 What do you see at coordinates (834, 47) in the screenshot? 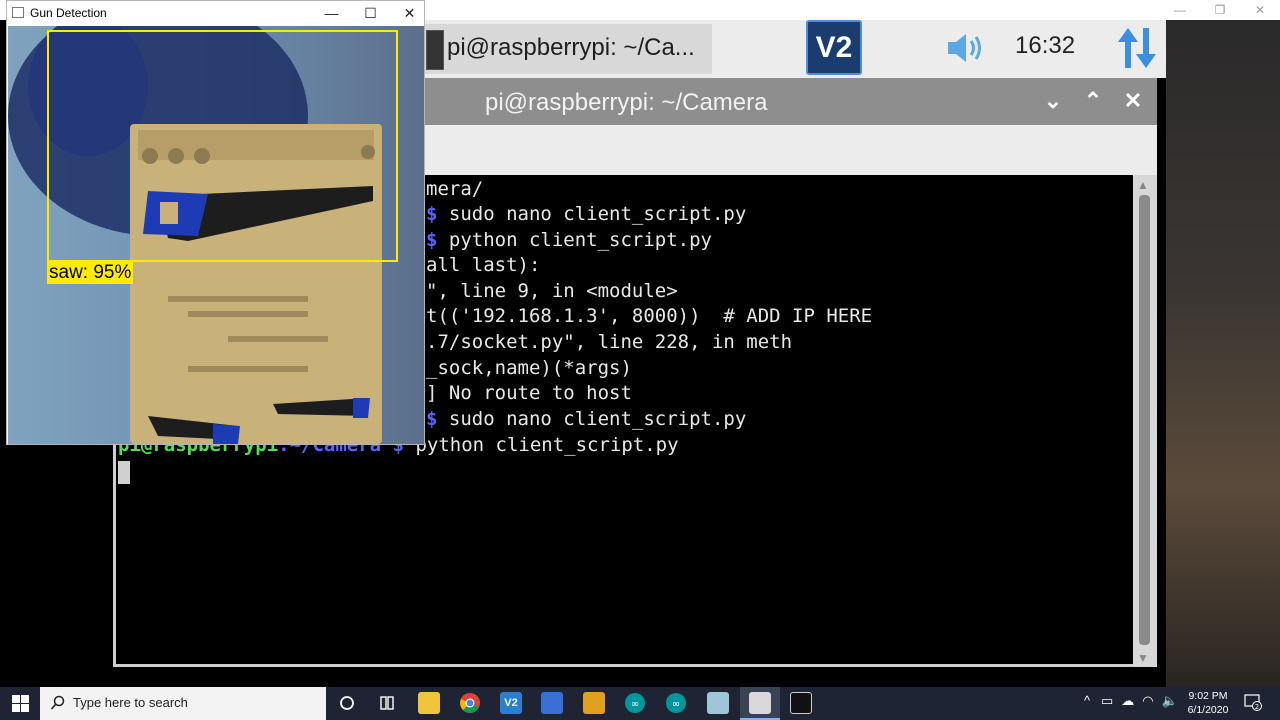
I see `vnc-icon: V2` at bounding box center [834, 47].